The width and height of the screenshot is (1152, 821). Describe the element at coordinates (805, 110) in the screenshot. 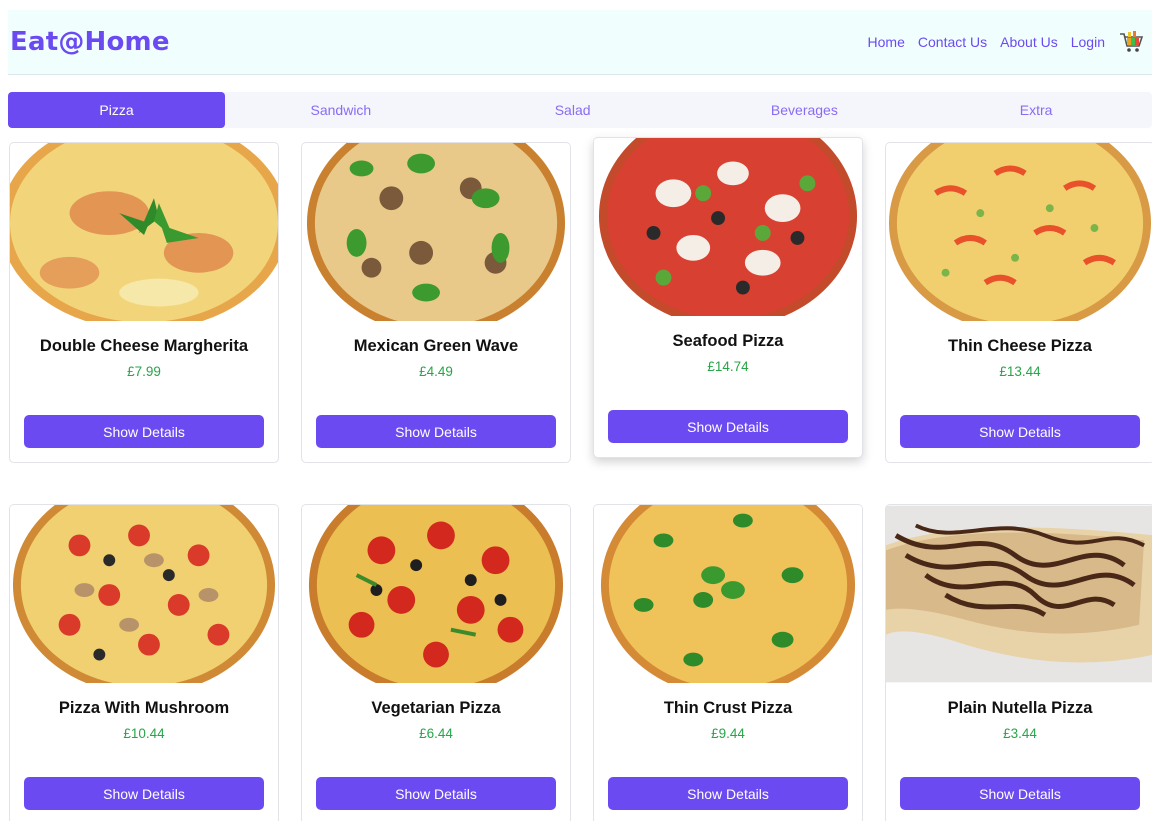

I see `tab-beverages: Beverages` at that location.